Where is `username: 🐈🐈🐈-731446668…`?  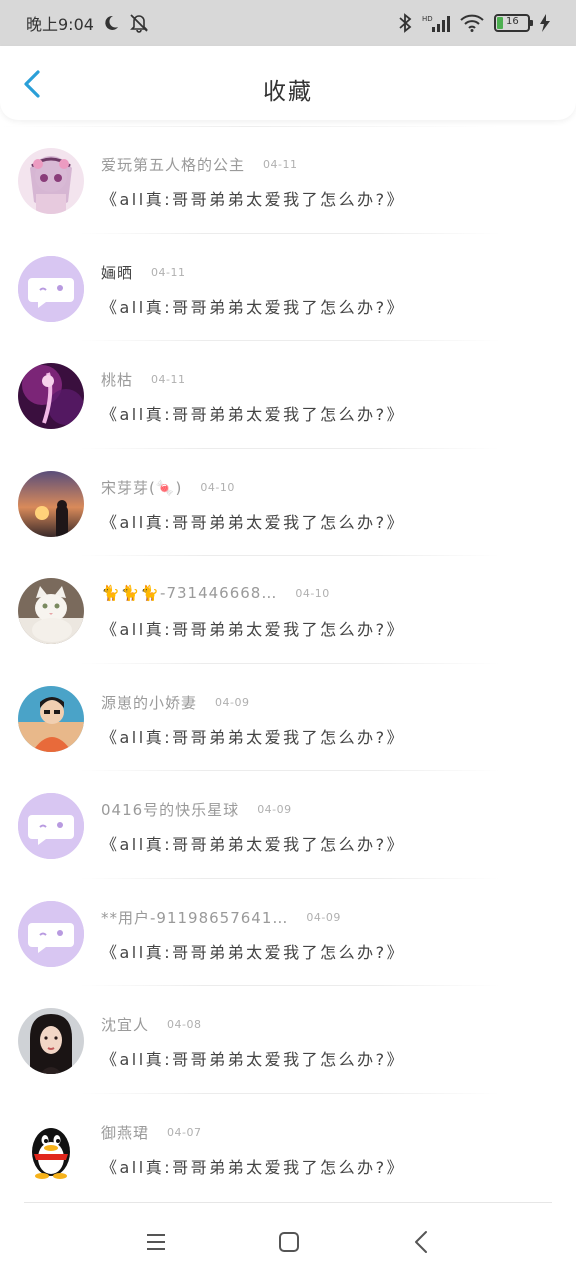
username: 🐈🐈🐈-731446668… is located at coordinates (189, 593).